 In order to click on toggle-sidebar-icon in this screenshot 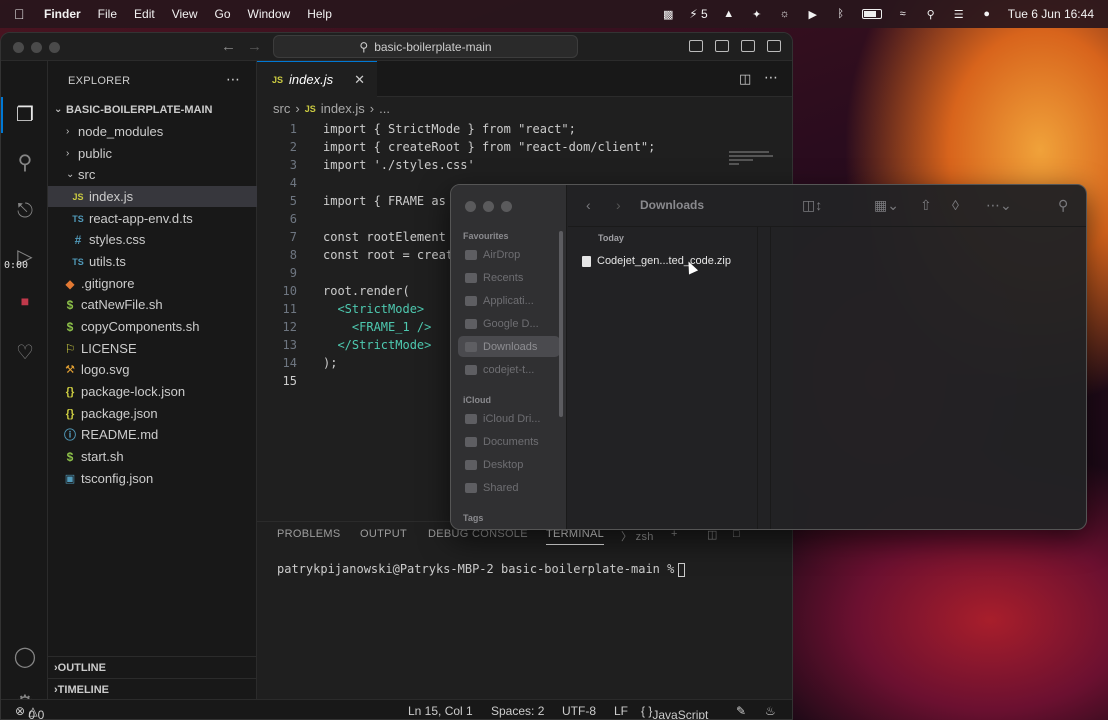, I will do `click(696, 46)`.